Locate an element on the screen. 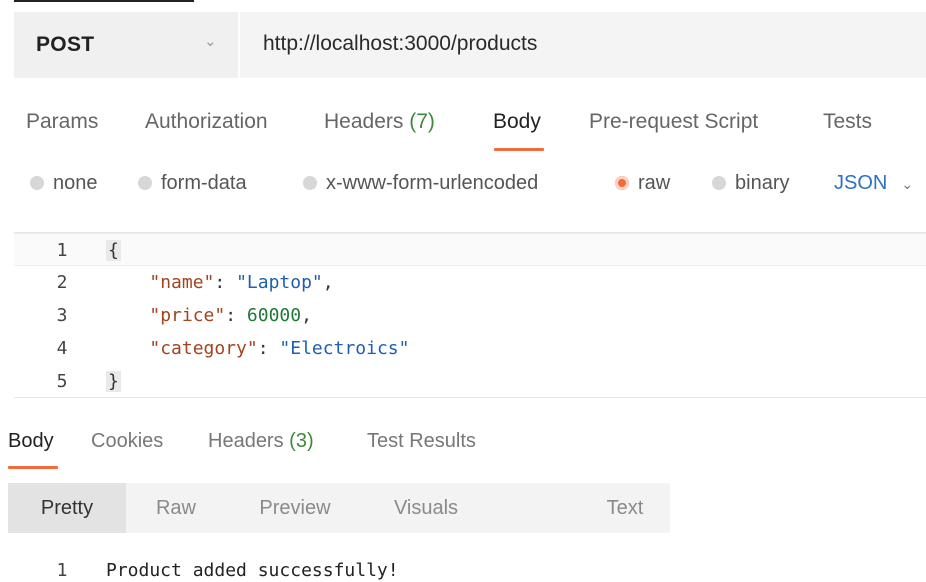  brace: } is located at coordinates (113, 381).